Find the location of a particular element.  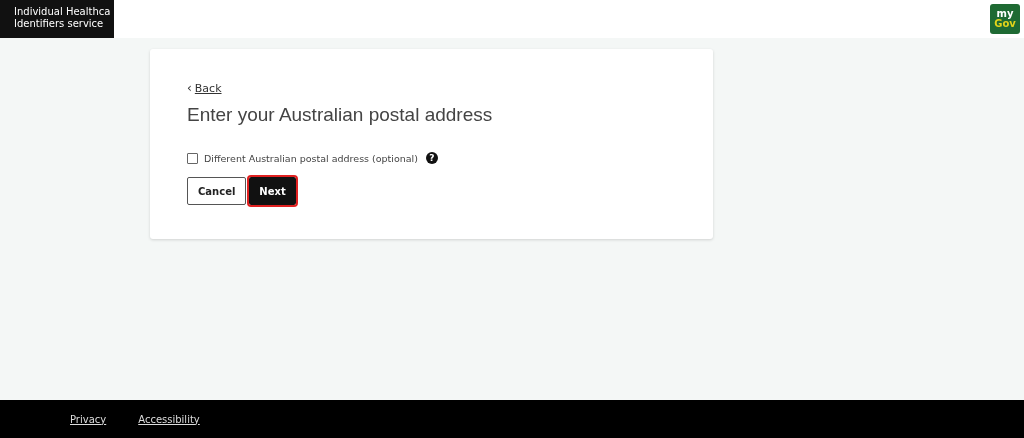

checkbox-label: Different Australian postal address (optional) is located at coordinates (311, 158).